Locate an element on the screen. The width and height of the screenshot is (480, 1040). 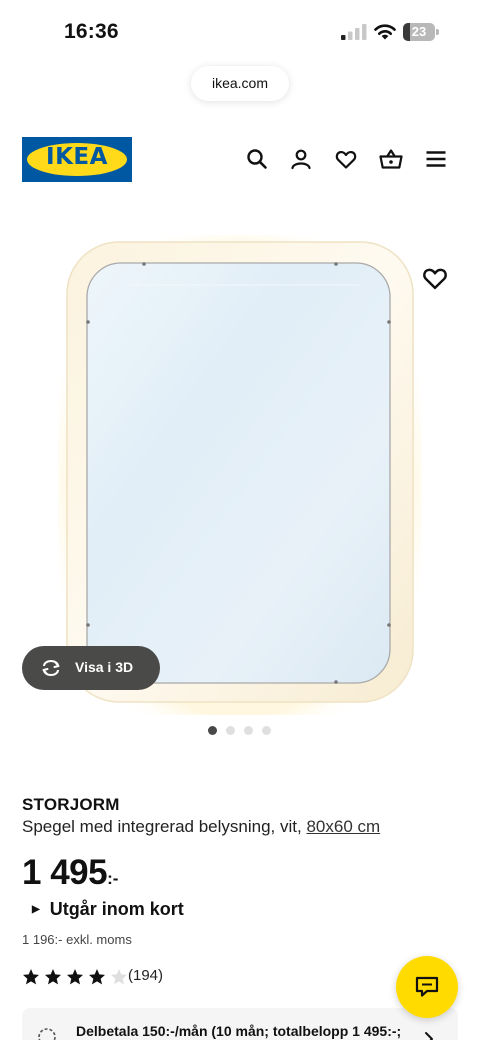
cellular-signal-icon is located at coordinates (354, 32).